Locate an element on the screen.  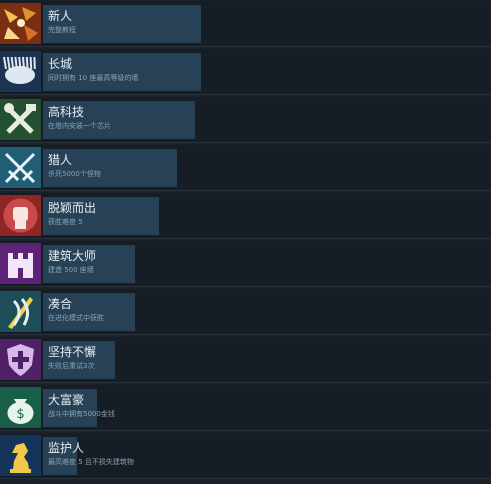
achievement-text: 凑合在进化模式中获胜 is located at coordinates (76, 309).